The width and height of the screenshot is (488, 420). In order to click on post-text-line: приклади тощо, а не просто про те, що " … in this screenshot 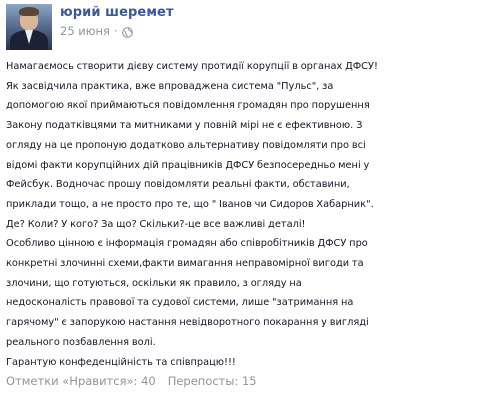, I will do `click(190, 204)`.